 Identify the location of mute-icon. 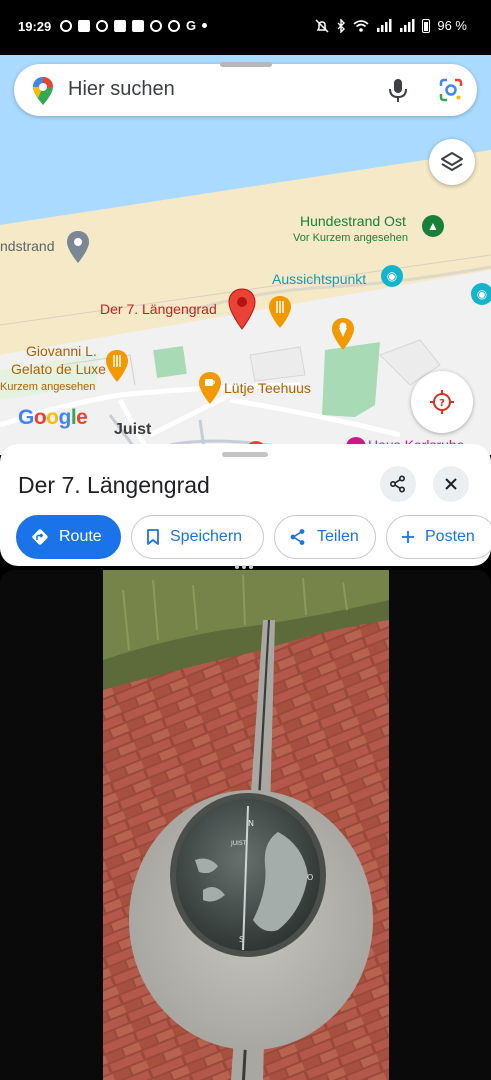
(322, 25).